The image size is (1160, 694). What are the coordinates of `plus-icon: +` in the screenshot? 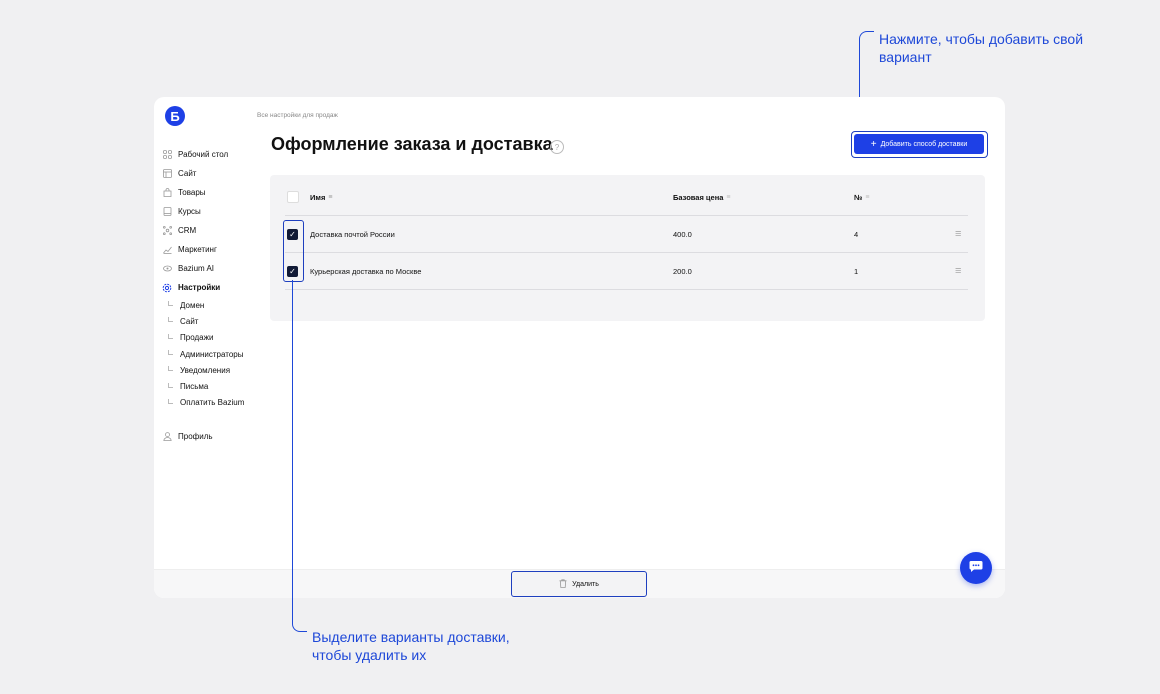 It's located at (873, 144).